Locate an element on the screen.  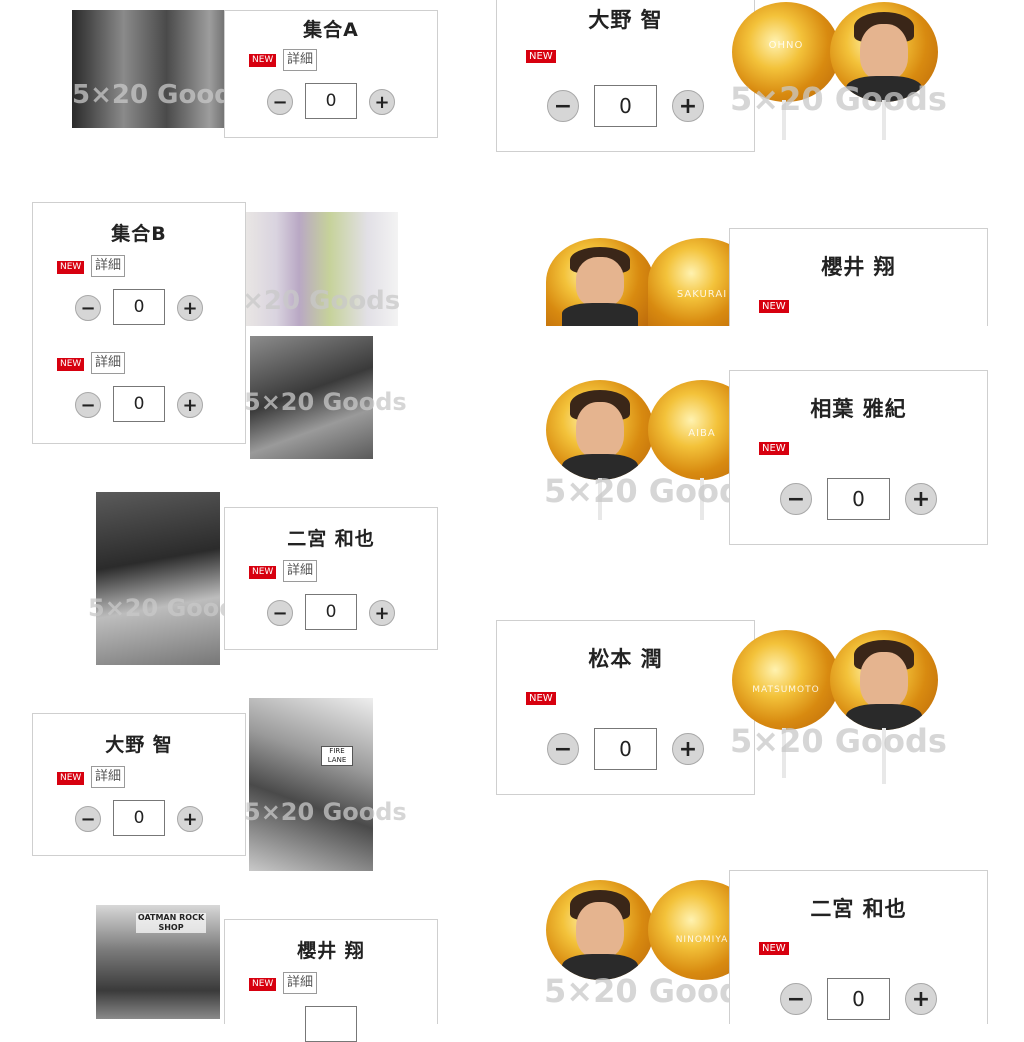
product-card-fan-ninomiya: 二宮 和也 NEW − 0 + is located at coordinates (858, 947).